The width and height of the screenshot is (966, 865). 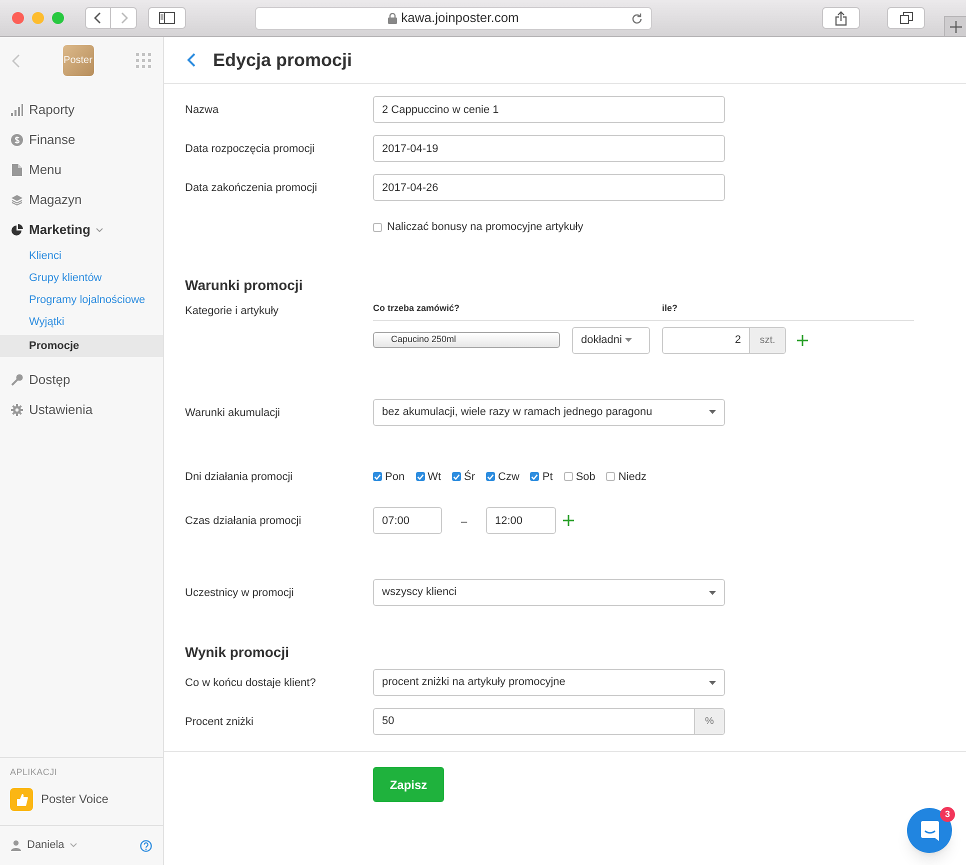 What do you see at coordinates (417, 309) in the screenshot?
I see `column-header: Co trzeba zamówić?` at bounding box center [417, 309].